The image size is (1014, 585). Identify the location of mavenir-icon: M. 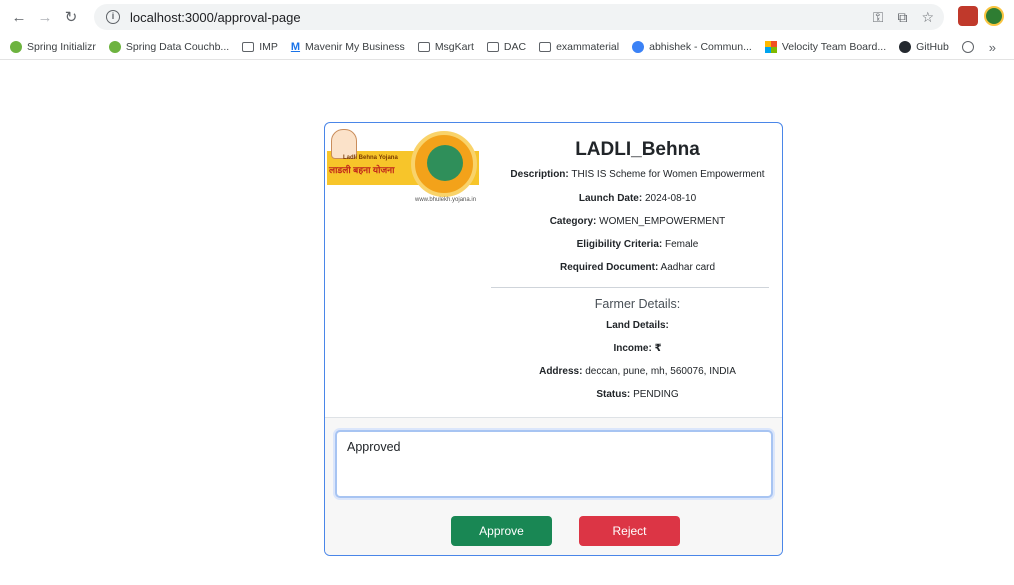
(295, 46).